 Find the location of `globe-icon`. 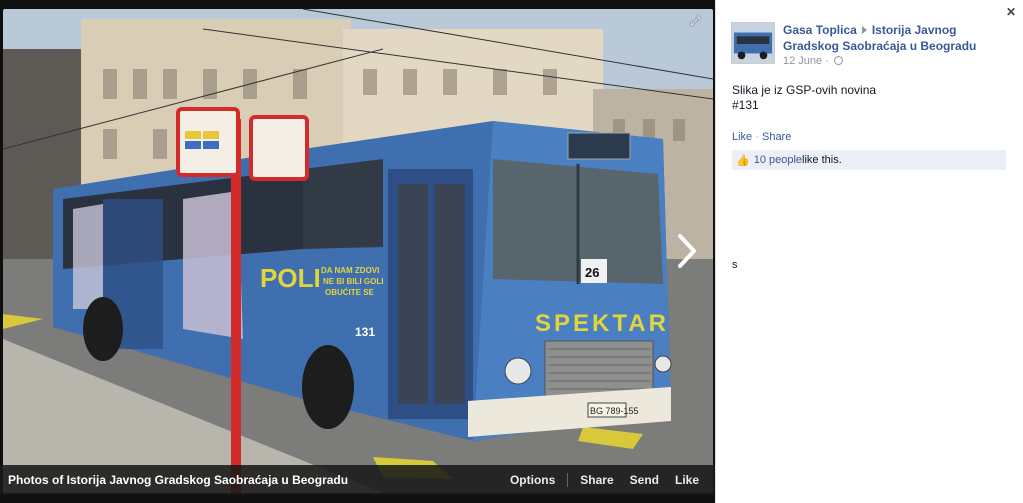

globe-icon is located at coordinates (838, 60).